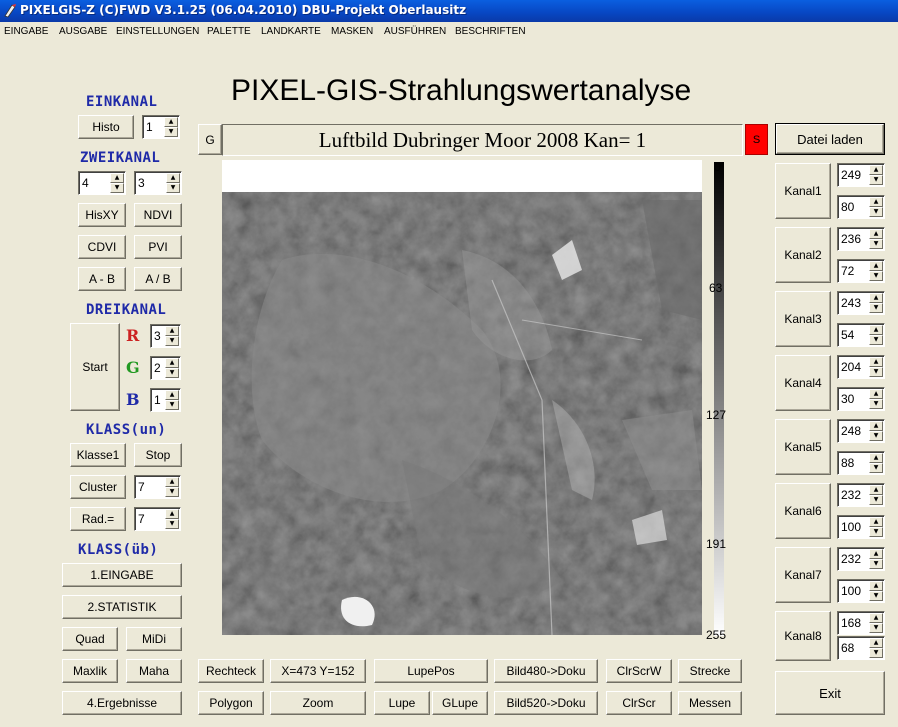 Image resolution: width=898 pixels, height=727 pixels. I want to click on histo-button: Histo, so click(106, 127).